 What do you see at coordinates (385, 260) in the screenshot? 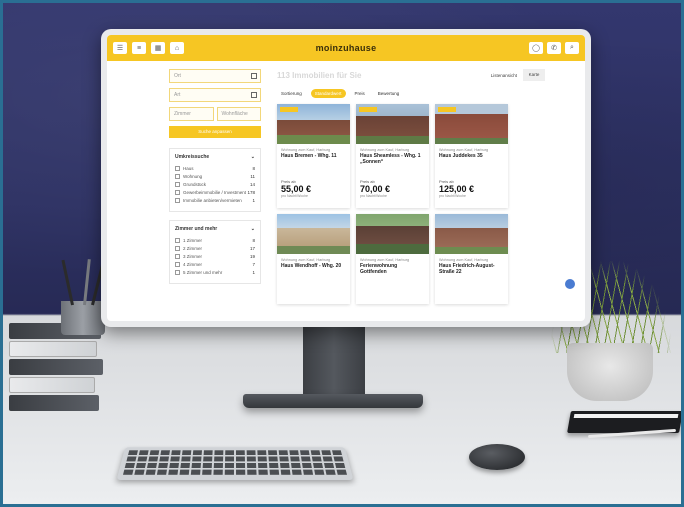
I see `listing-meta: Wohnung zum Kauf, Harburg` at bounding box center [385, 260].